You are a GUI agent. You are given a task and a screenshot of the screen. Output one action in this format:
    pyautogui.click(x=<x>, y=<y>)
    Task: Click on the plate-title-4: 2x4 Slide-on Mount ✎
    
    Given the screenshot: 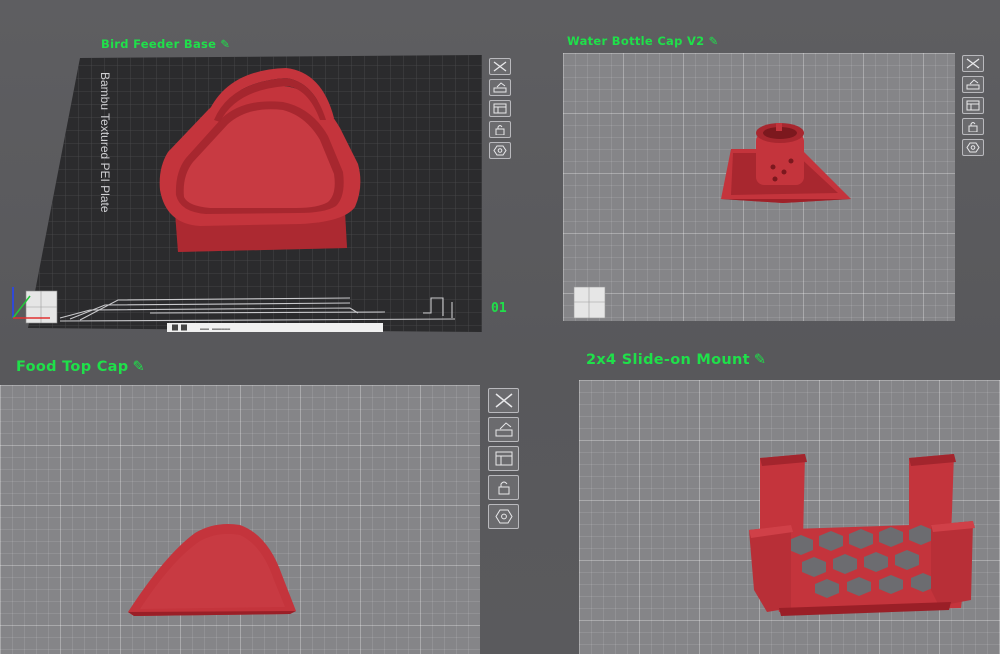 What is the action you would take?
    pyautogui.click(x=676, y=360)
    